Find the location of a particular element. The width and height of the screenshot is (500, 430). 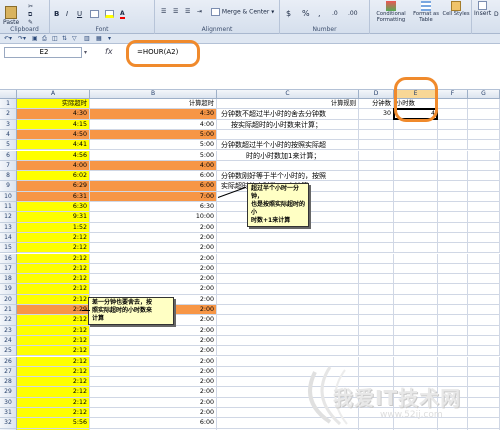

row-header: 25 is located at coordinates (8, 351).